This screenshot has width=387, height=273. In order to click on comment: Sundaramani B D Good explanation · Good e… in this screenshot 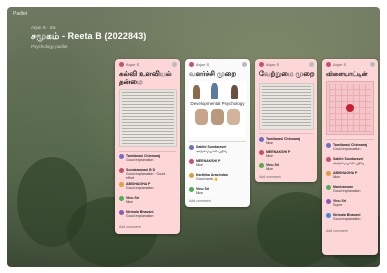, I will do `click(145, 174)`.